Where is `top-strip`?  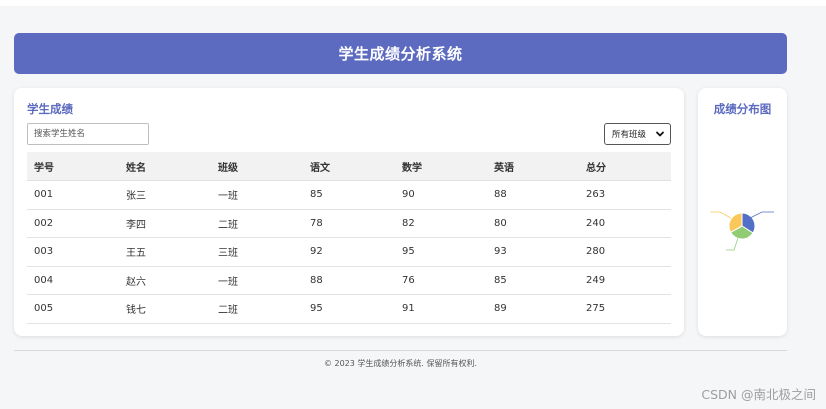 top-strip is located at coordinates (413, 3).